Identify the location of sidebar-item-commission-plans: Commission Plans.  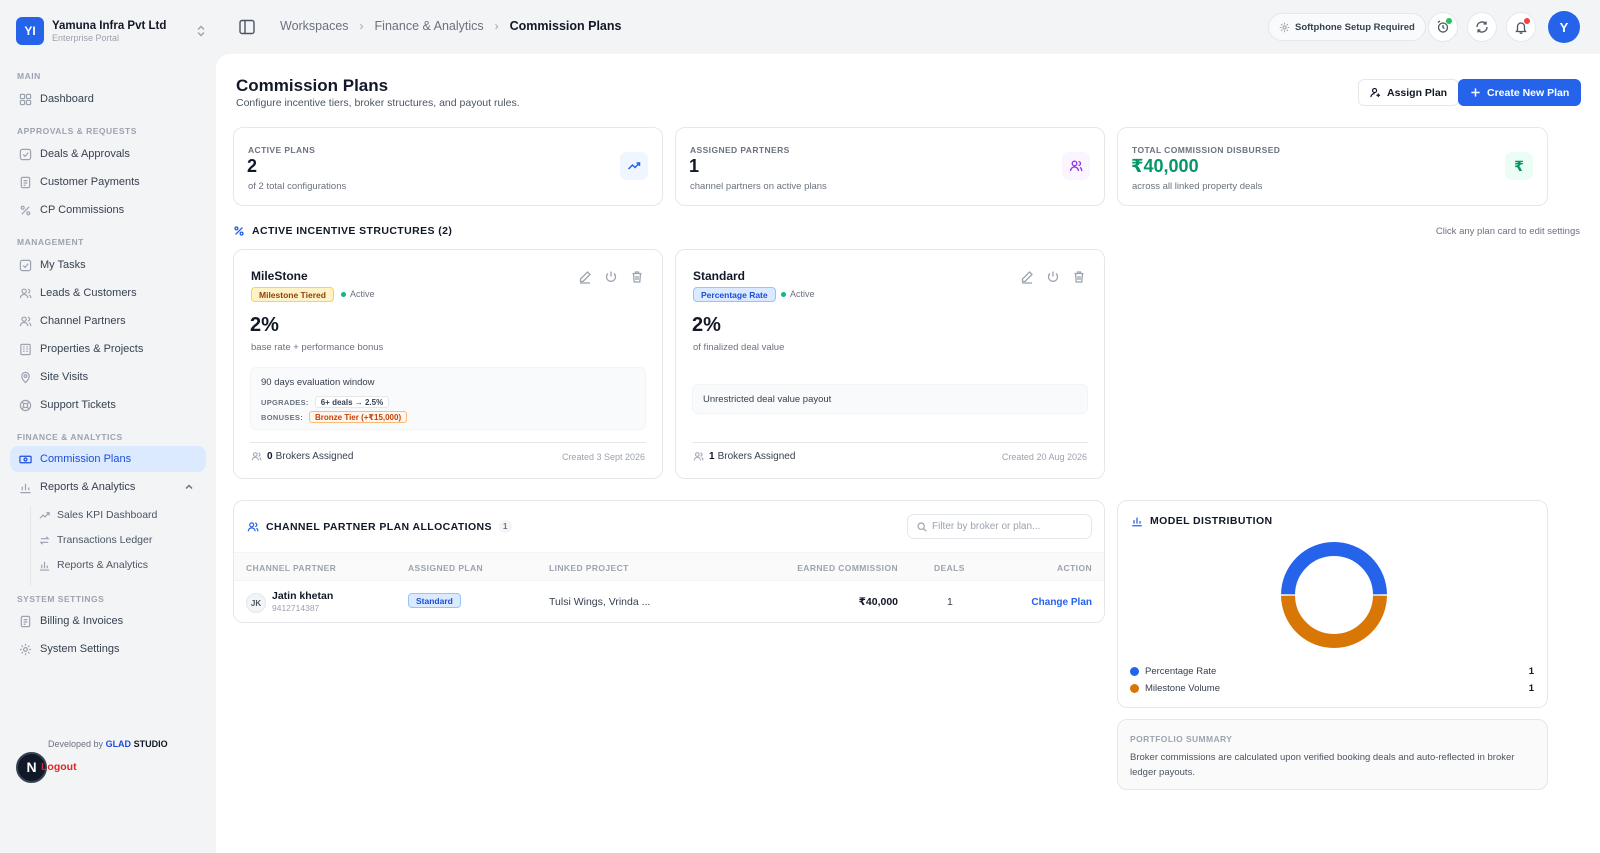
(108, 459).